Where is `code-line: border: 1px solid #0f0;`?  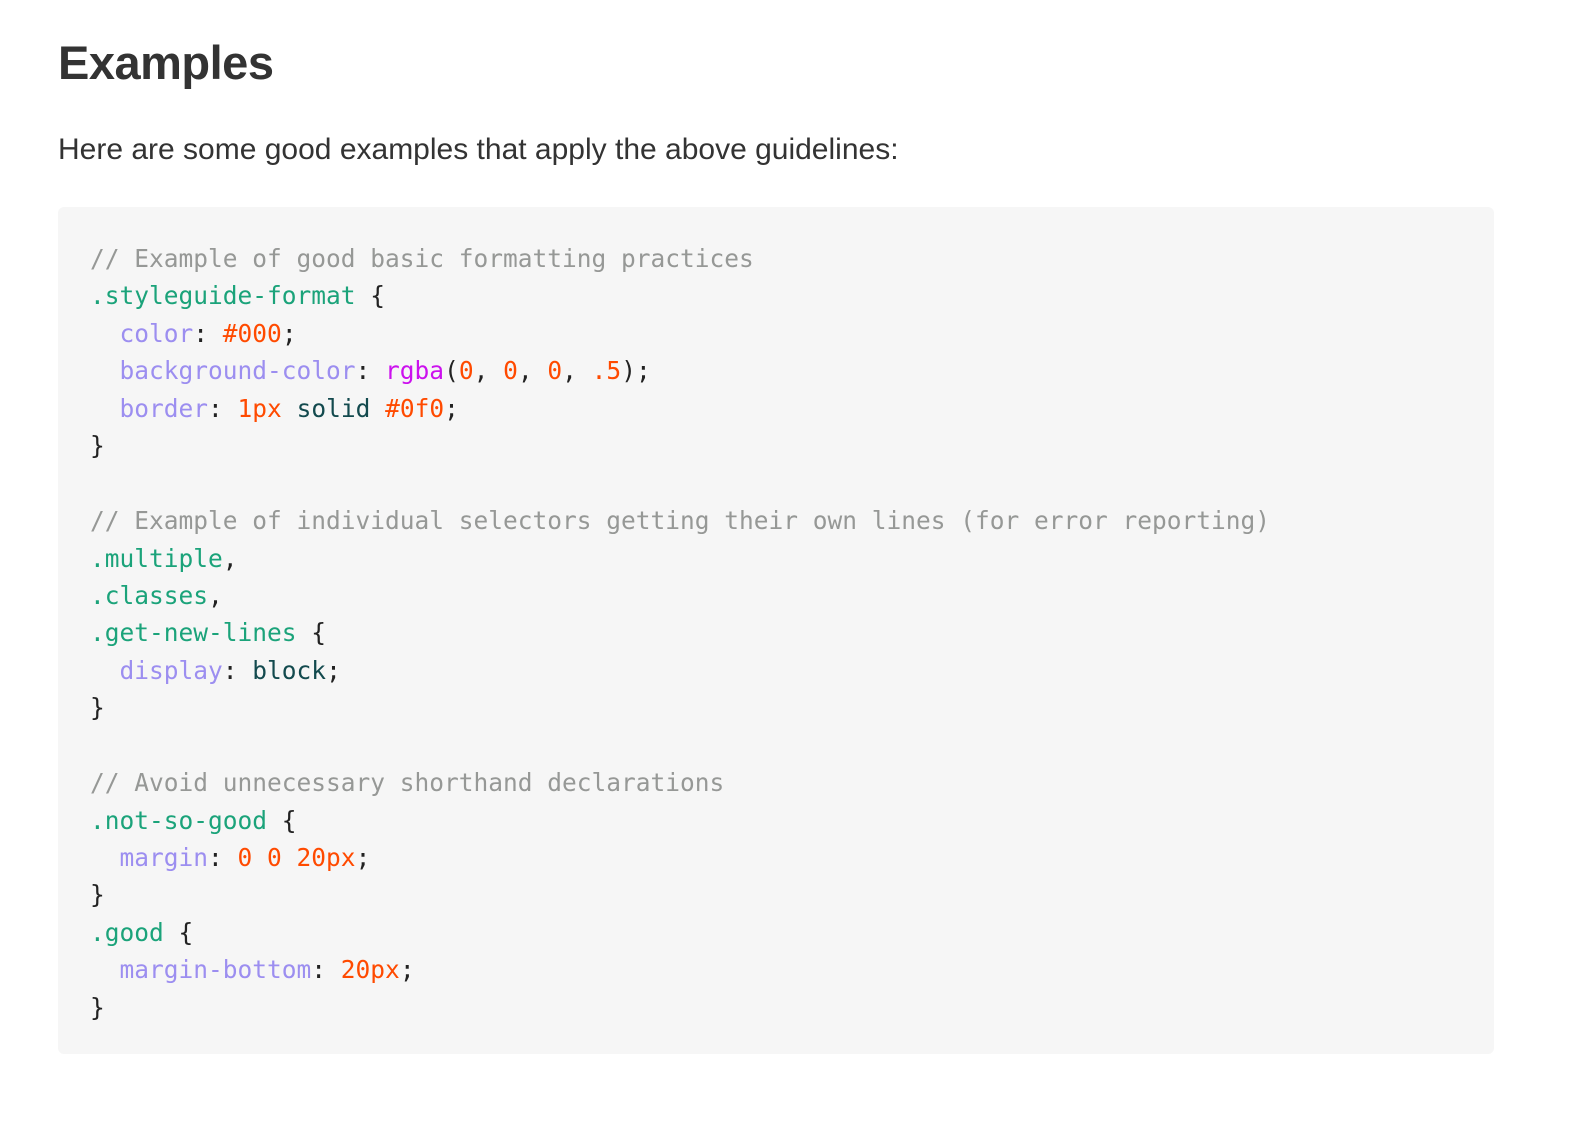
code-line: border: 1px solid #0f0; is located at coordinates (792, 408).